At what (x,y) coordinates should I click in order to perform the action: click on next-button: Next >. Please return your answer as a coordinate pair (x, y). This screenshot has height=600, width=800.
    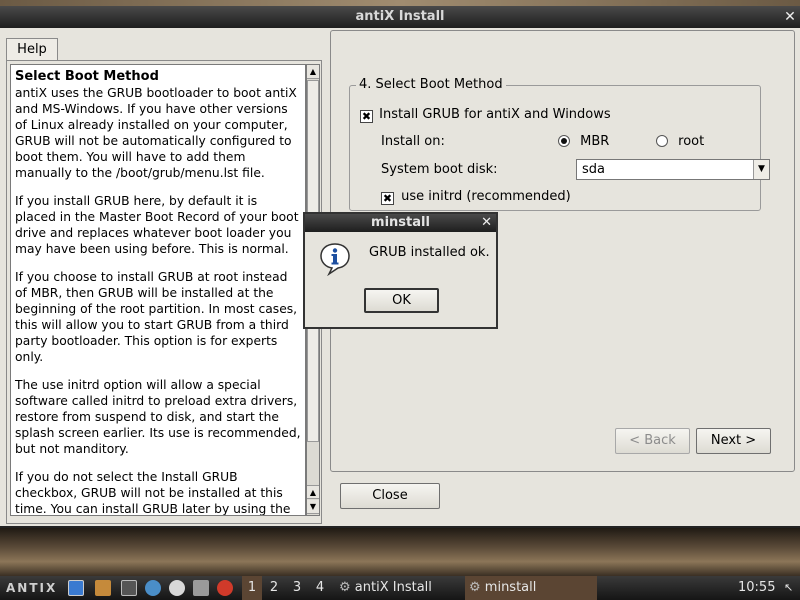
    Looking at the image, I should click on (733, 441).